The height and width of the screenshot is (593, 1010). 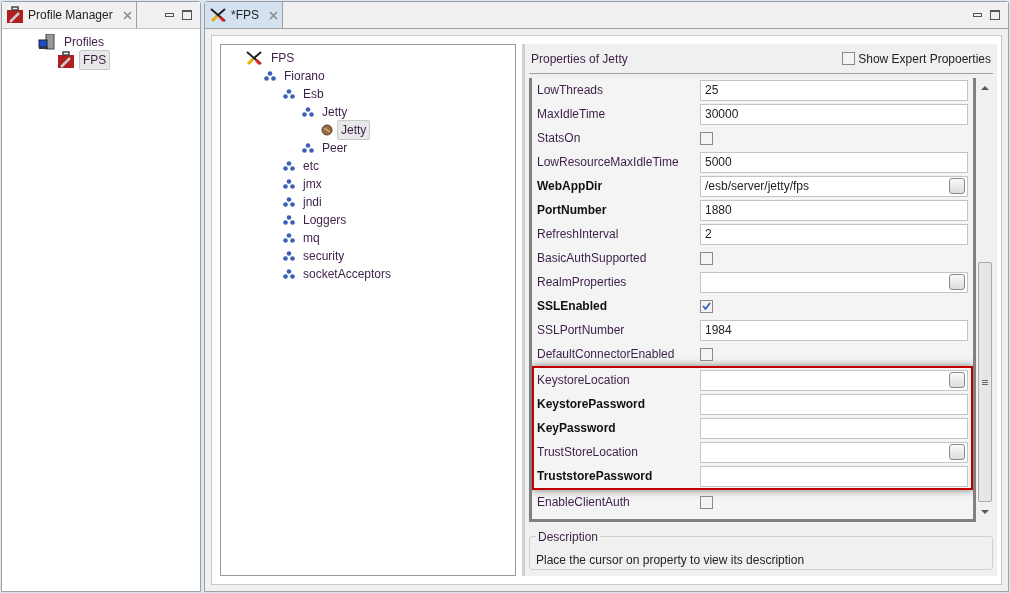 I want to click on input-field: 1984, so click(x=834, y=330).